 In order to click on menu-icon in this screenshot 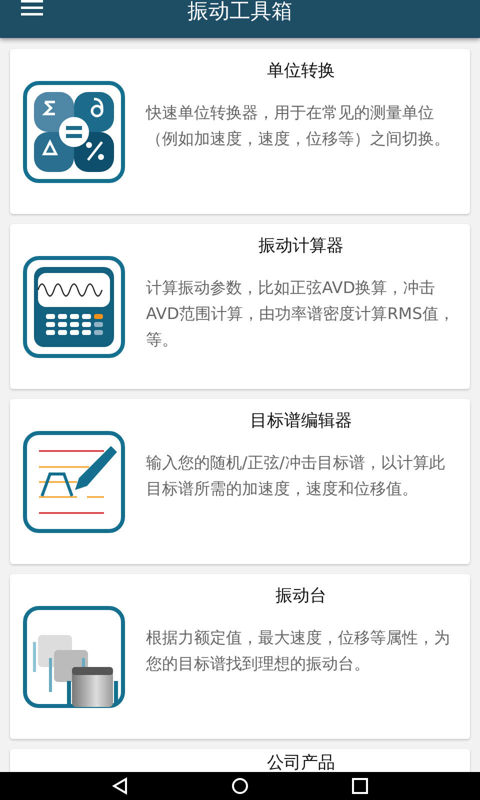, I will do `click(32, 8)`.